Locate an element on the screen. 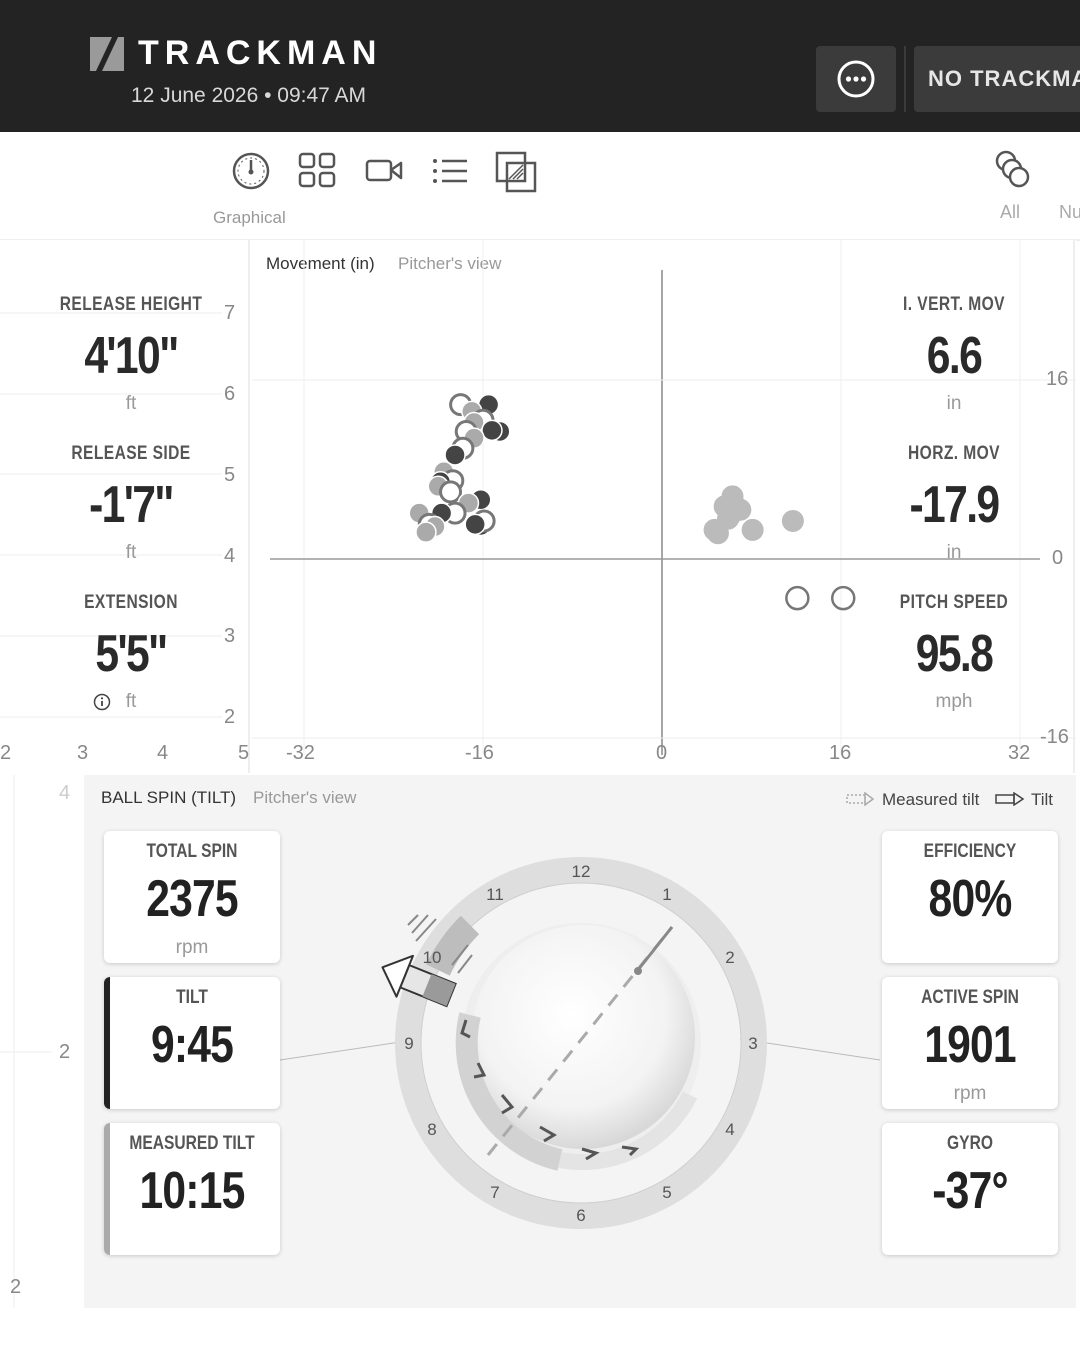 The image size is (1080, 1350). movement-y-tick: -16 is located at coordinates (1054, 737).